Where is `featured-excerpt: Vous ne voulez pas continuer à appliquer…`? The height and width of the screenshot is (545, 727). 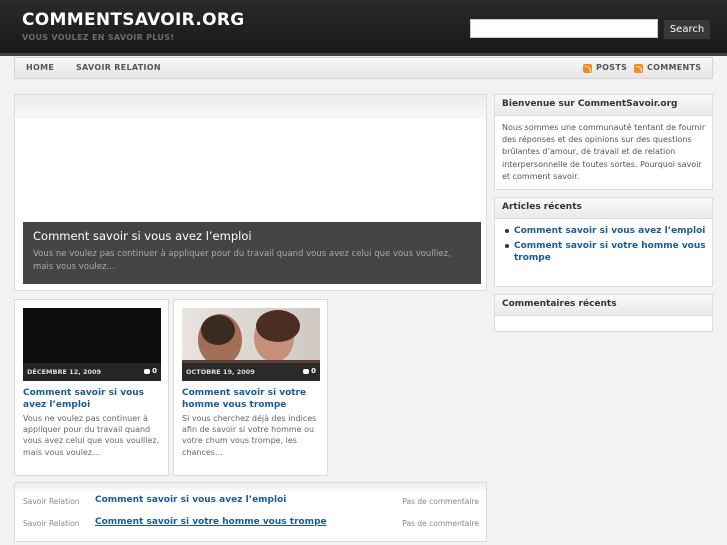 featured-excerpt: Vous ne voulez pas continuer à appliquer… is located at coordinates (242, 260).